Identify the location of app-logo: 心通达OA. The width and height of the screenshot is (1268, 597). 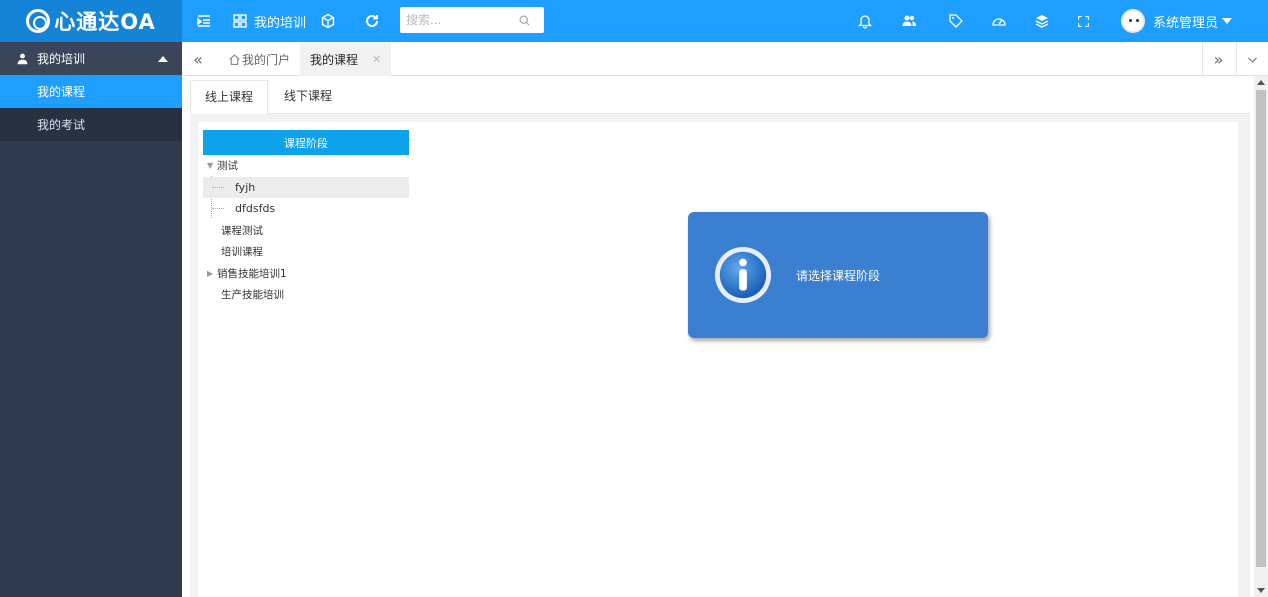
(91, 21).